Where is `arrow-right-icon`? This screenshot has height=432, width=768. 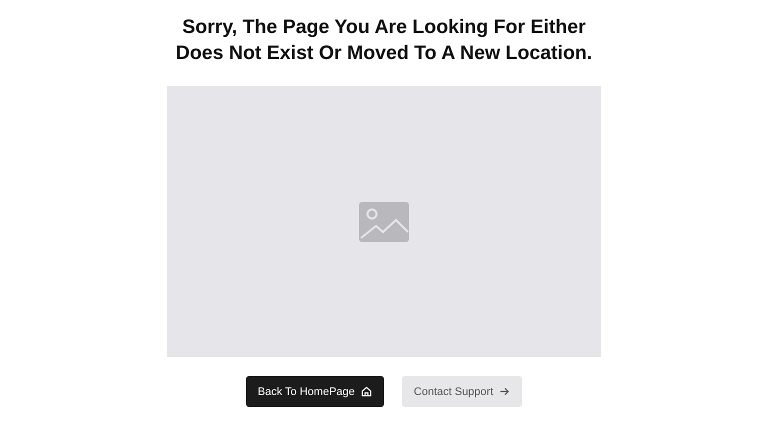 arrow-right-icon is located at coordinates (504, 391).